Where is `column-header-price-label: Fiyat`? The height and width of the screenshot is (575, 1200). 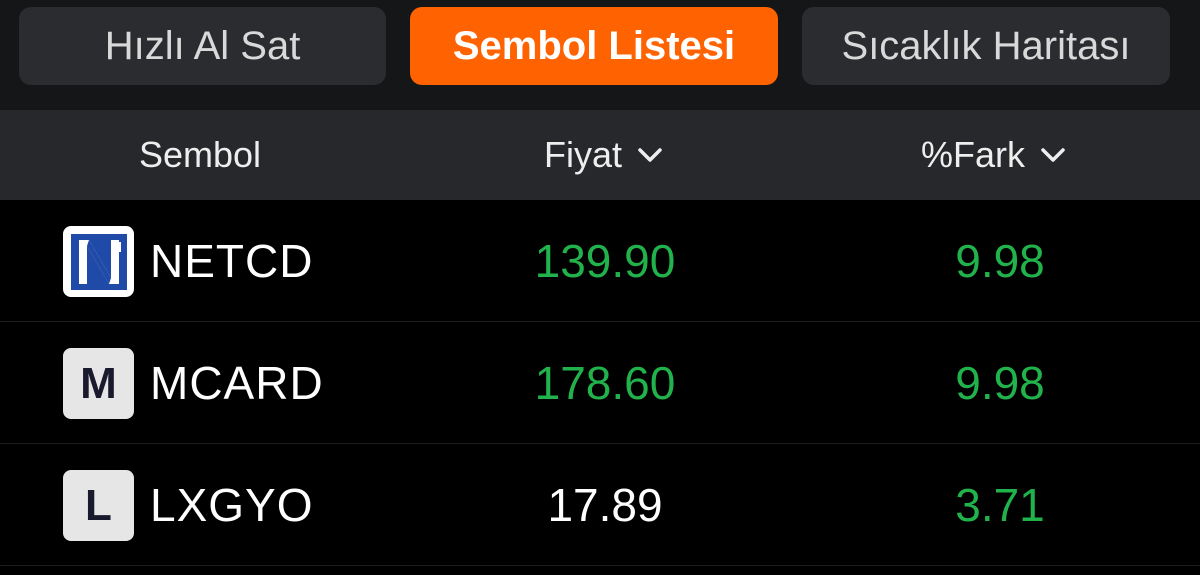 column-header-price-label: Fiyat is located at coordinates (582, 154).